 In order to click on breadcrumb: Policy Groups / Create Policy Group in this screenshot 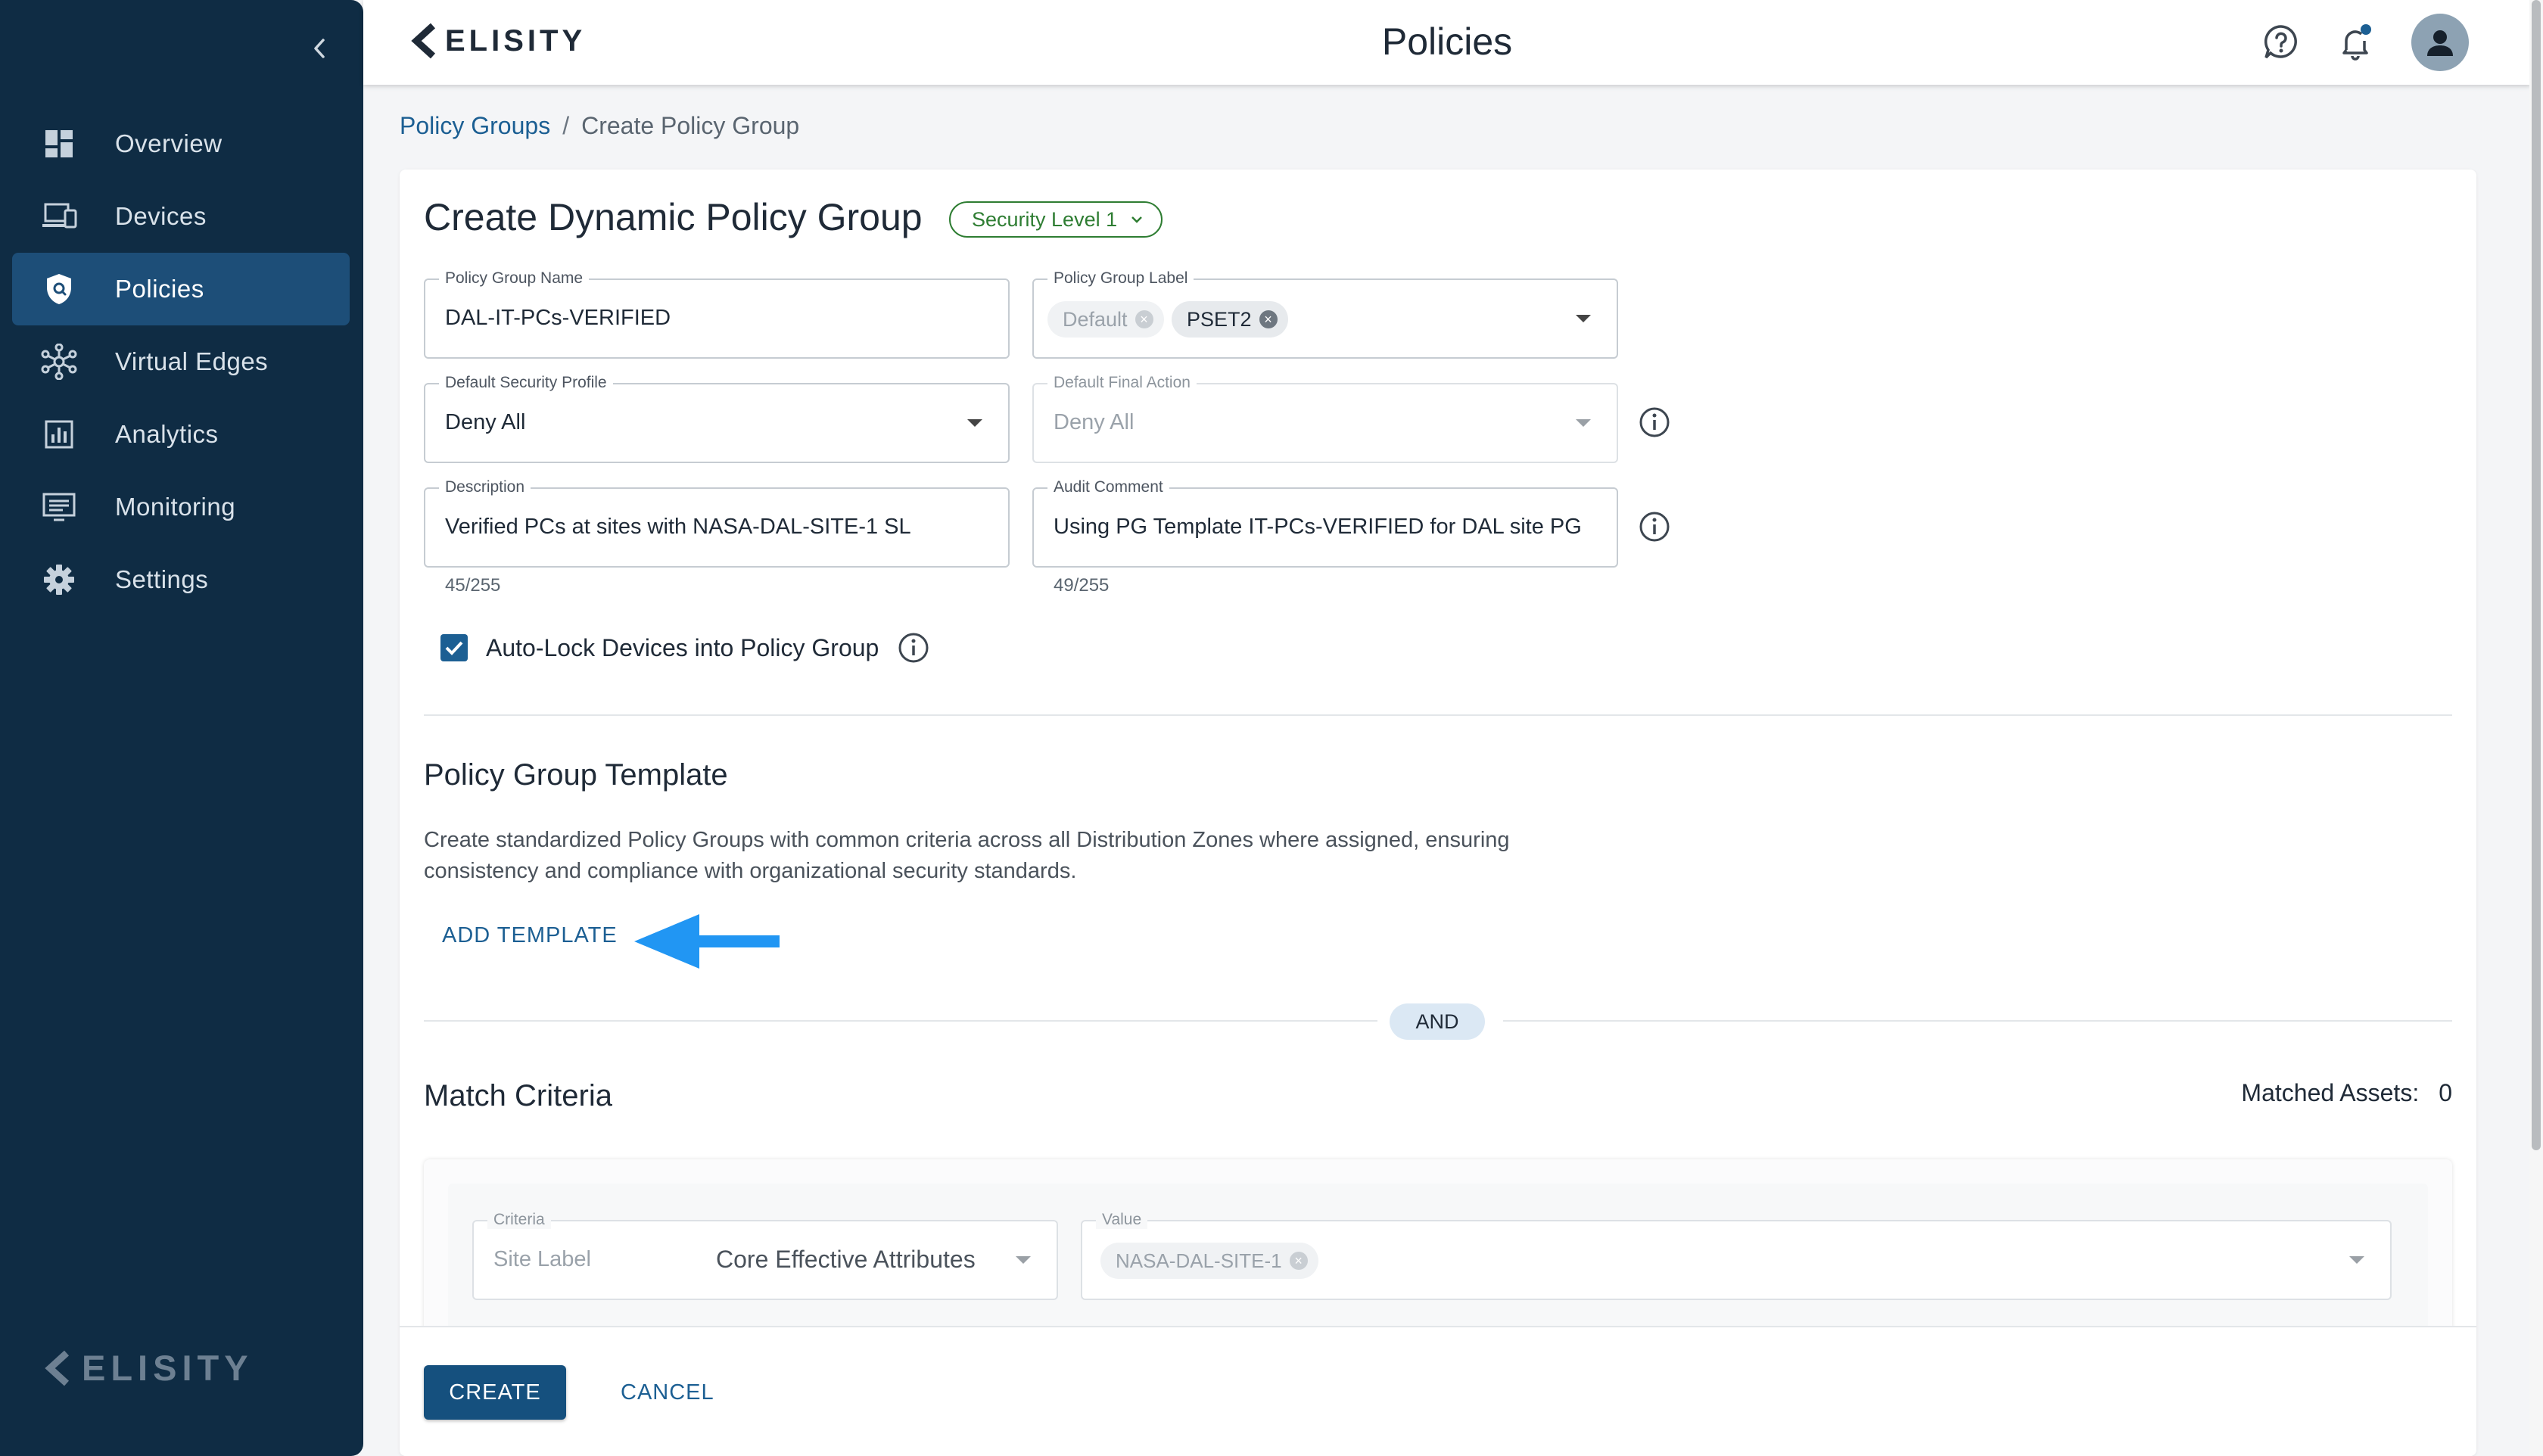, I will do `click(599, 126)`.